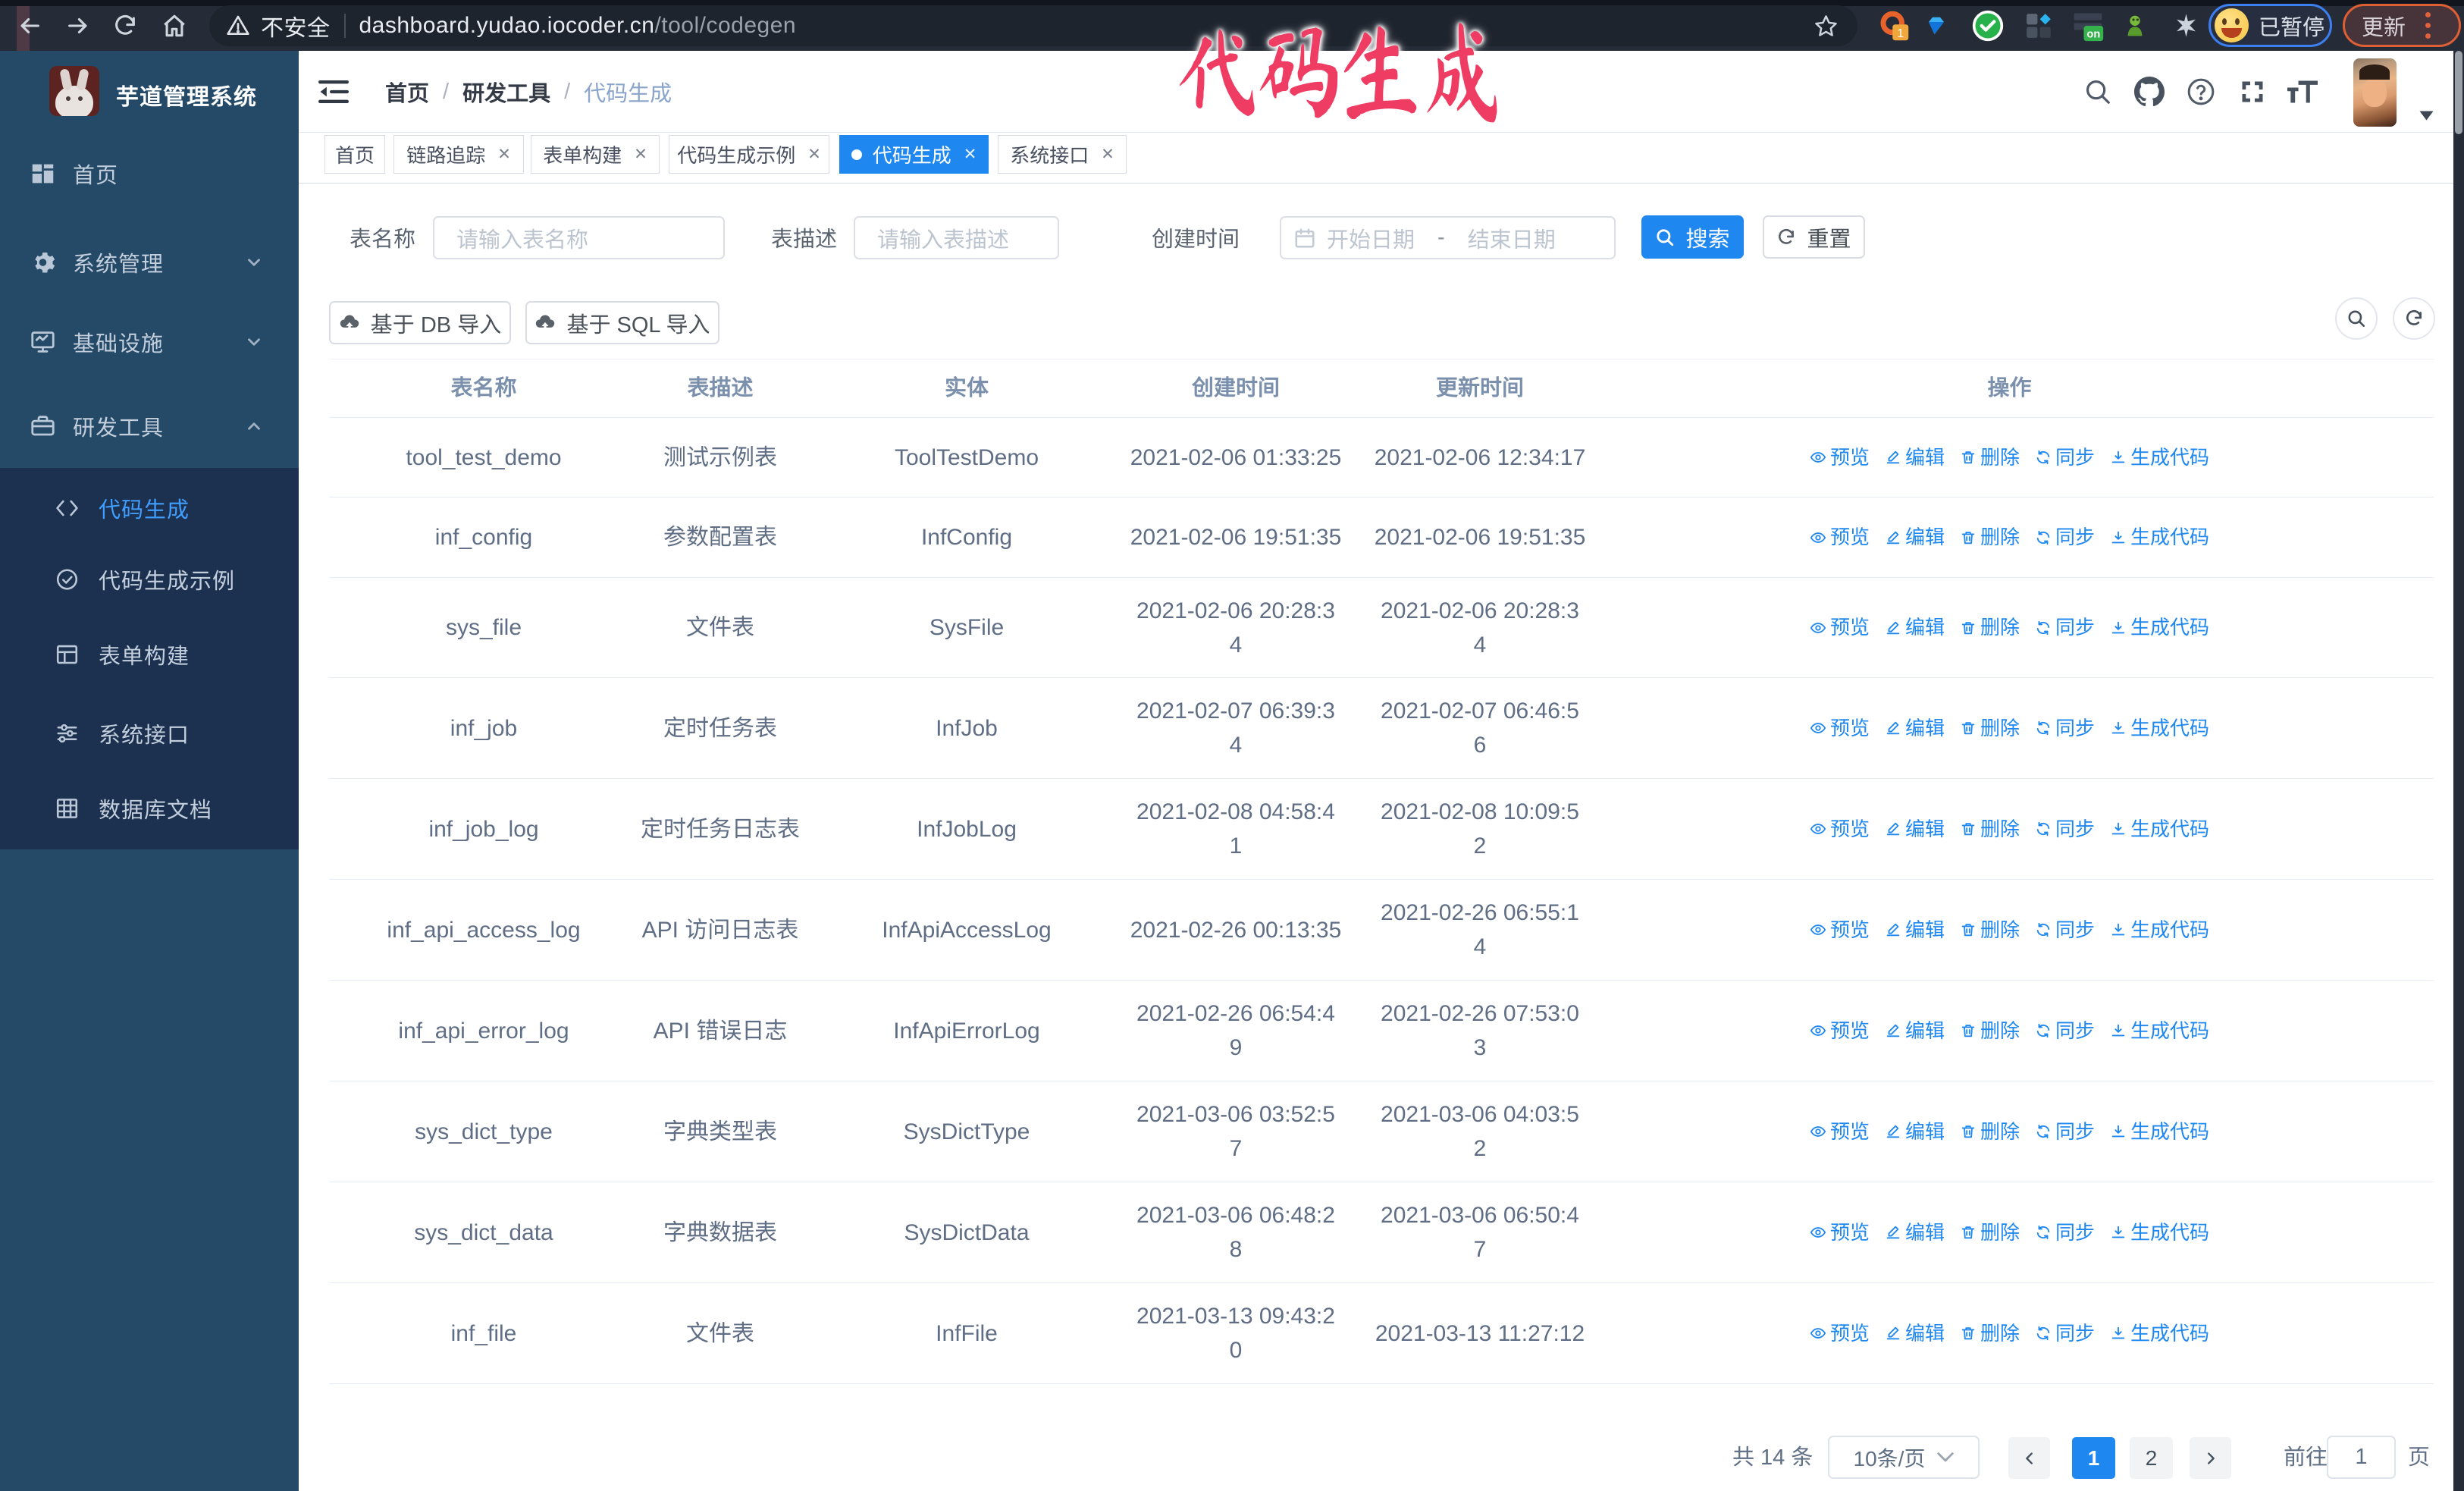 The image size is (2464, 1491). I want to click on svg-text: on, so click(2093, 34).